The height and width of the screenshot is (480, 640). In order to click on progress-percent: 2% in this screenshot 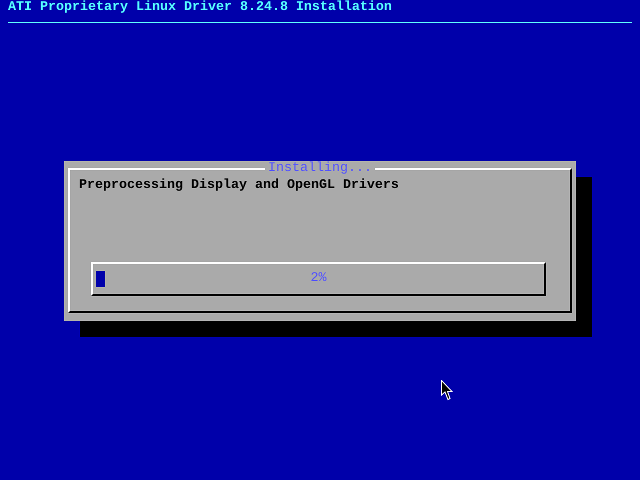, I will do `click(318, 279)`.